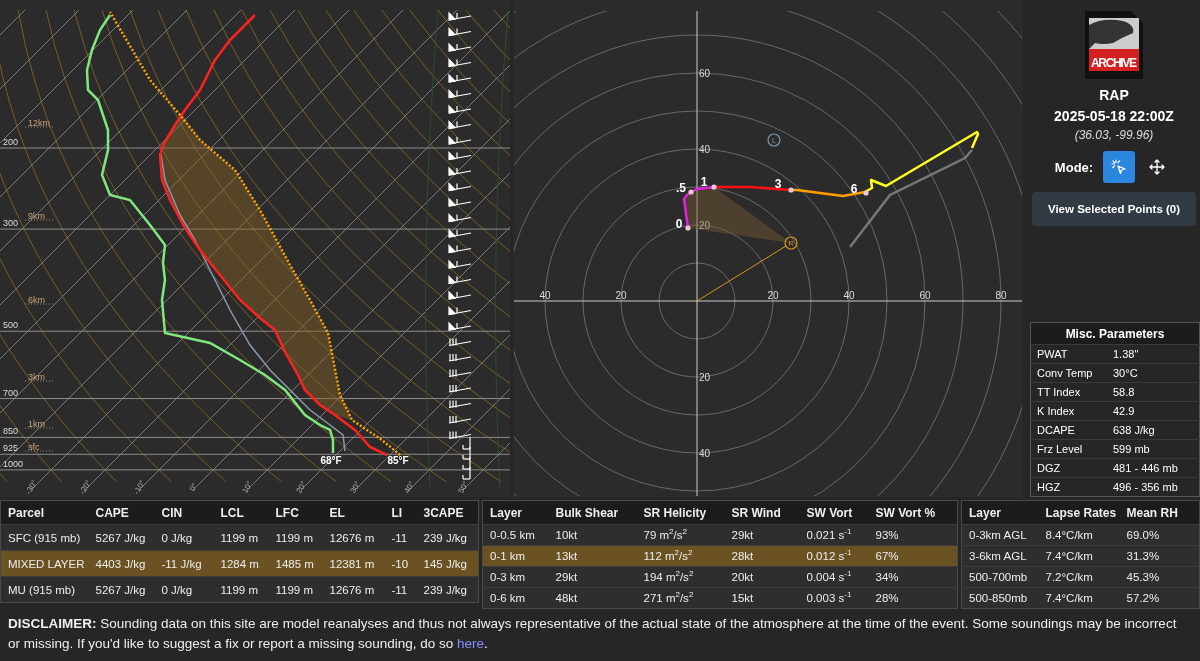 The image size is (1200, 661). Describe the element at coordinates (680, 556) in the screenshot. I see `table-cell: 112 m$^{2}$/s$^{2}$` at that location.